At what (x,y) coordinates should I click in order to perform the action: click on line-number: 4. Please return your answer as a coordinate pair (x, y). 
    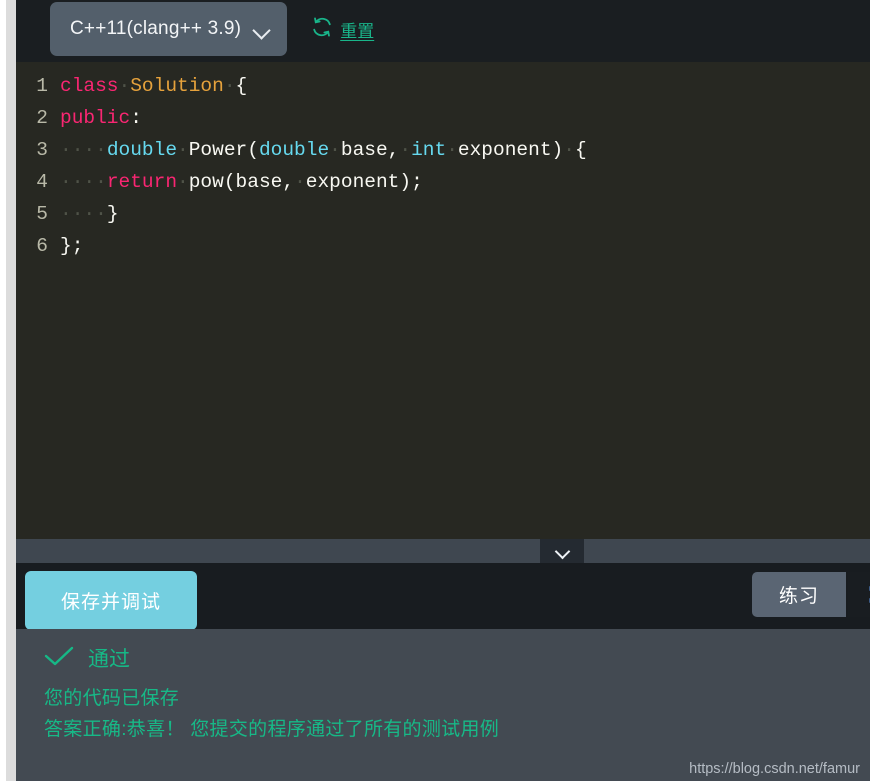
    Looking at the image, I should click on (42, 182).